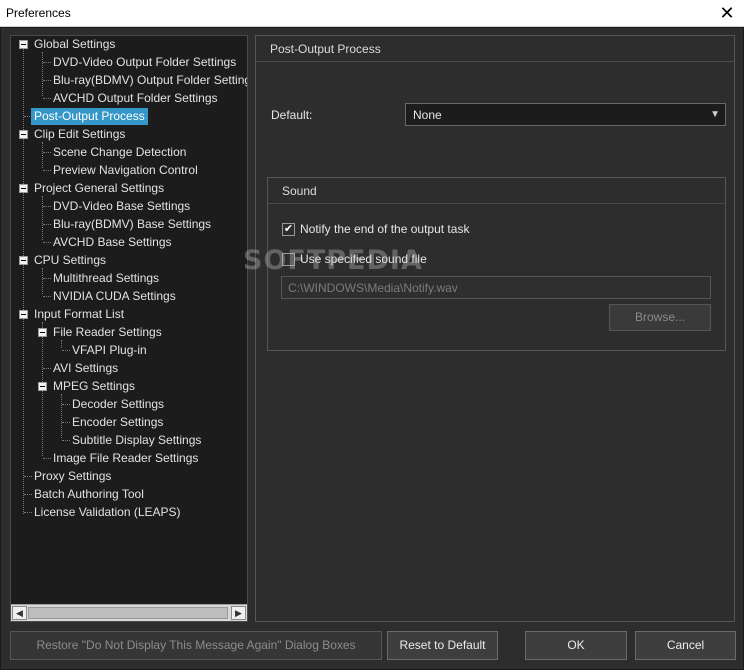  What do you see at coordinates (442, 645) in the screenshot?
I see `reset-to-default-button: Reset to Default` at bounding box center [442, 645].